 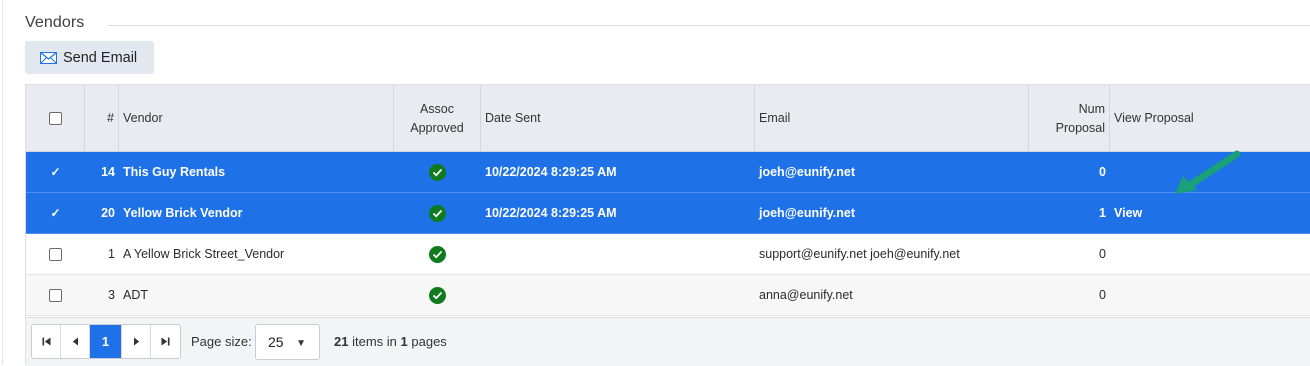 What do you see at coordinates (374, 341) in the screenshot?
I see `items-in-text: items in` at bounding box center [374, 341].